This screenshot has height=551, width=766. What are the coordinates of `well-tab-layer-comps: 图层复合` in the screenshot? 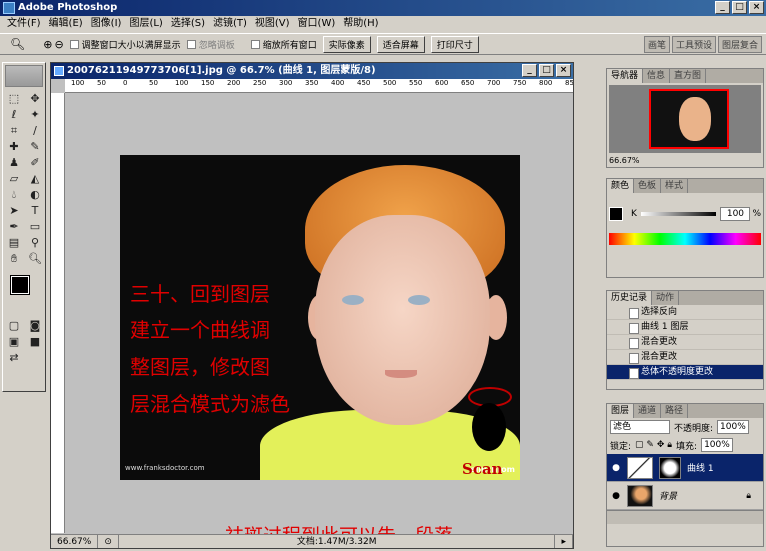 It's located at (739, 44).